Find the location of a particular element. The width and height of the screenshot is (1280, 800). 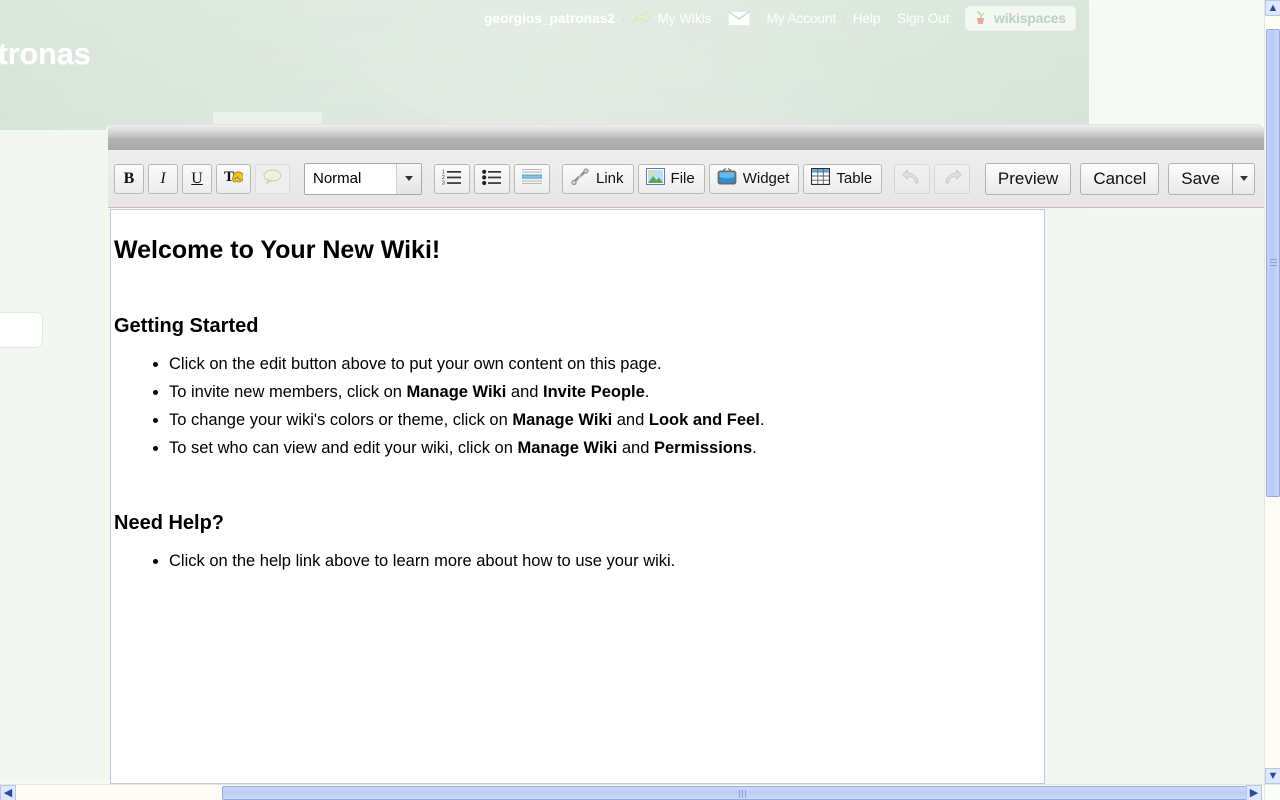

horizontal-rule-icon is located at coordinates (532, 178).